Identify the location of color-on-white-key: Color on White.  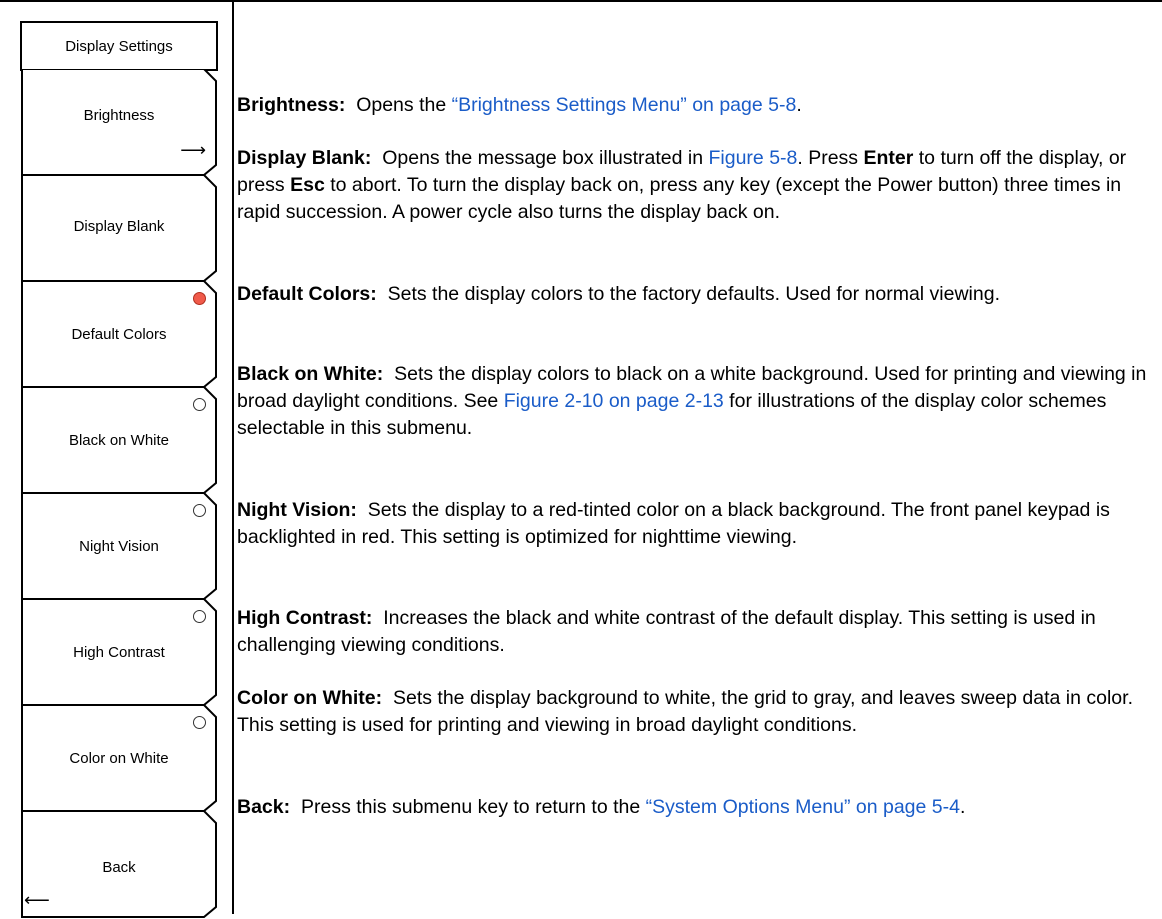
(119, 759).